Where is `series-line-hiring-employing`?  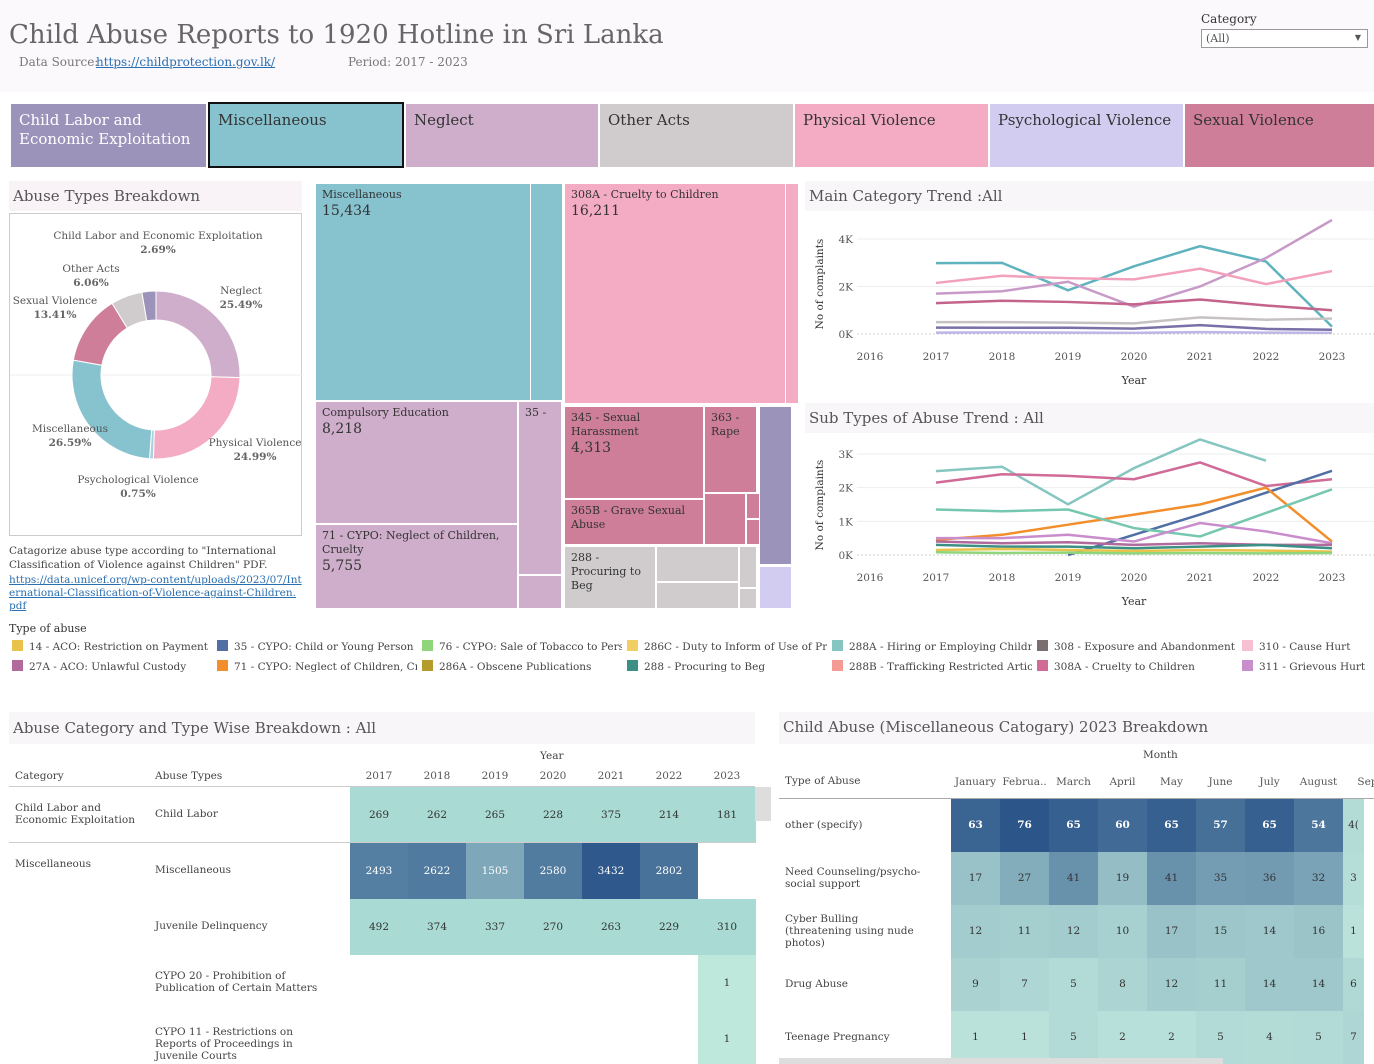 series-line-hiring-employing is located at coordinates (1134, 513).